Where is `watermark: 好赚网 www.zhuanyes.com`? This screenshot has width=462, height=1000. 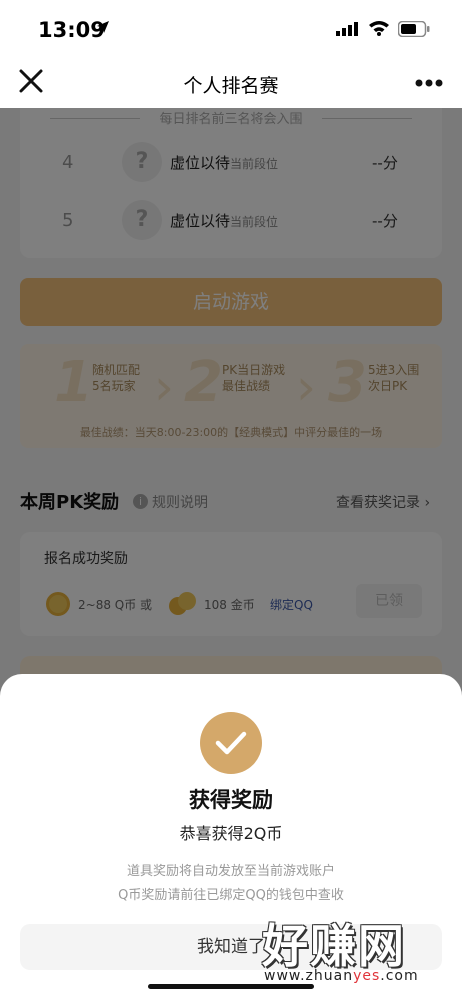
watermark: 好赚网 www.zhuanyes.com is located at coordinates (358, 950).